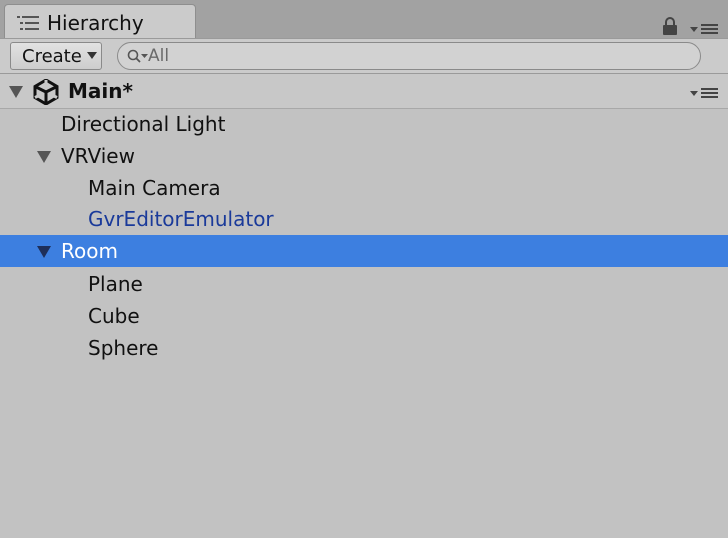 The height and width of the screenshot is (538, 728). I want to click on tree-item-main-camera: Main Camera, so click(364, 188).